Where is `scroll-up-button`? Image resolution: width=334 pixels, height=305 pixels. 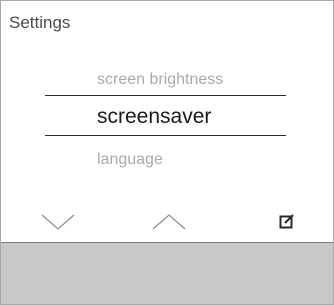 scroll-up-button is located at coordinates (169, 222).